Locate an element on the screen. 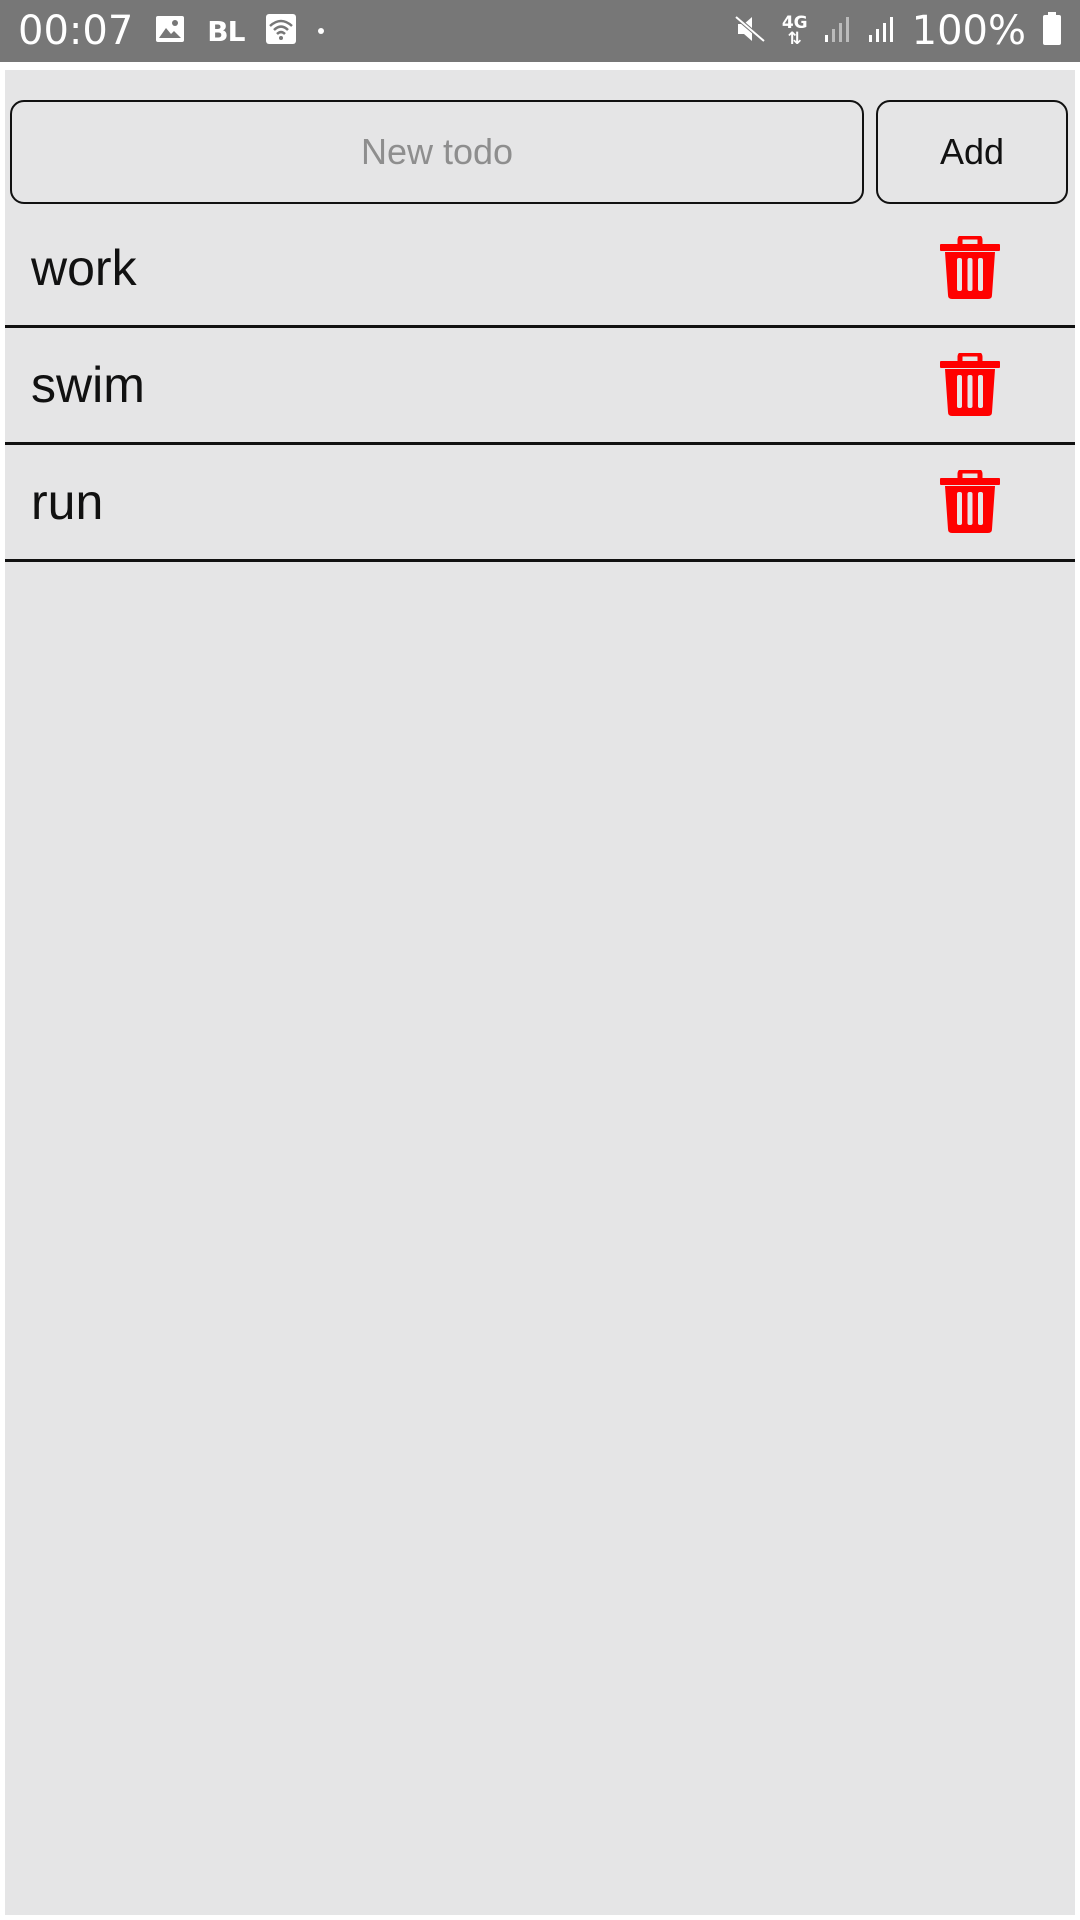 The image size is (1080, 1920). todo-item: work is located at coordinates (540, 269).